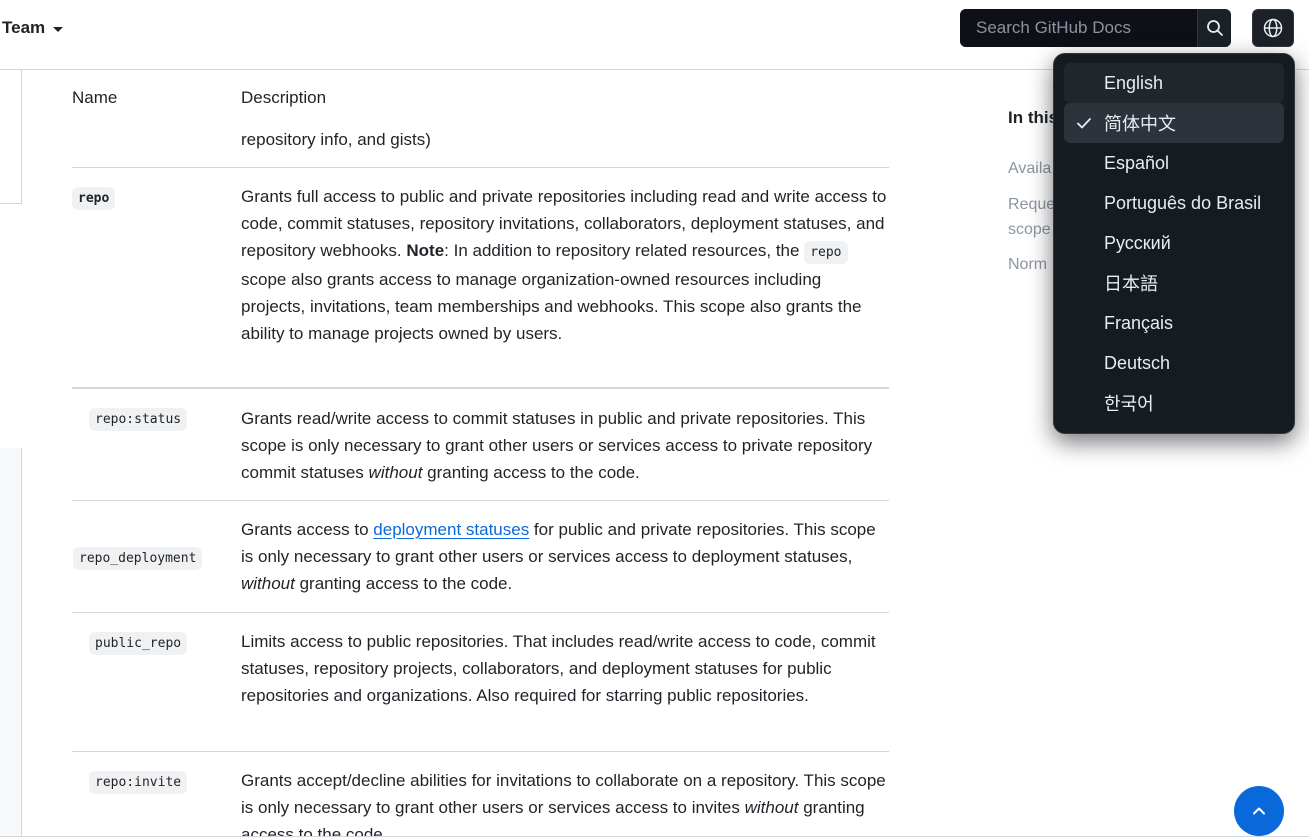 The image size is (1309, 837). I want to click on language-label: Português do Brasil, so click(1183, 202).